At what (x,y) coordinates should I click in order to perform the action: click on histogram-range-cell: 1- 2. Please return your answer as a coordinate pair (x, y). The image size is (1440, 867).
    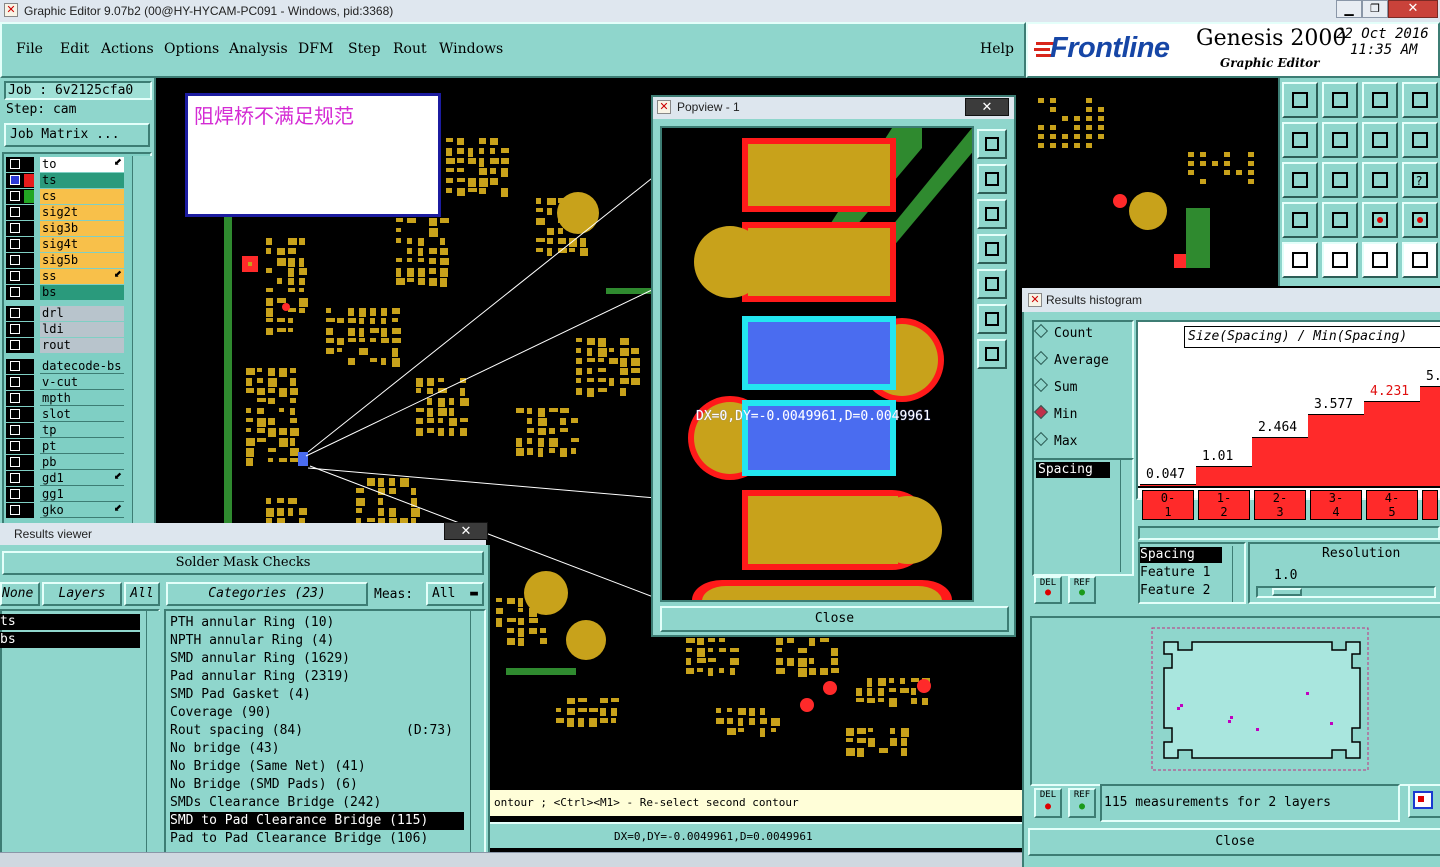
    Looking at the image, I should click on (1224, 505).